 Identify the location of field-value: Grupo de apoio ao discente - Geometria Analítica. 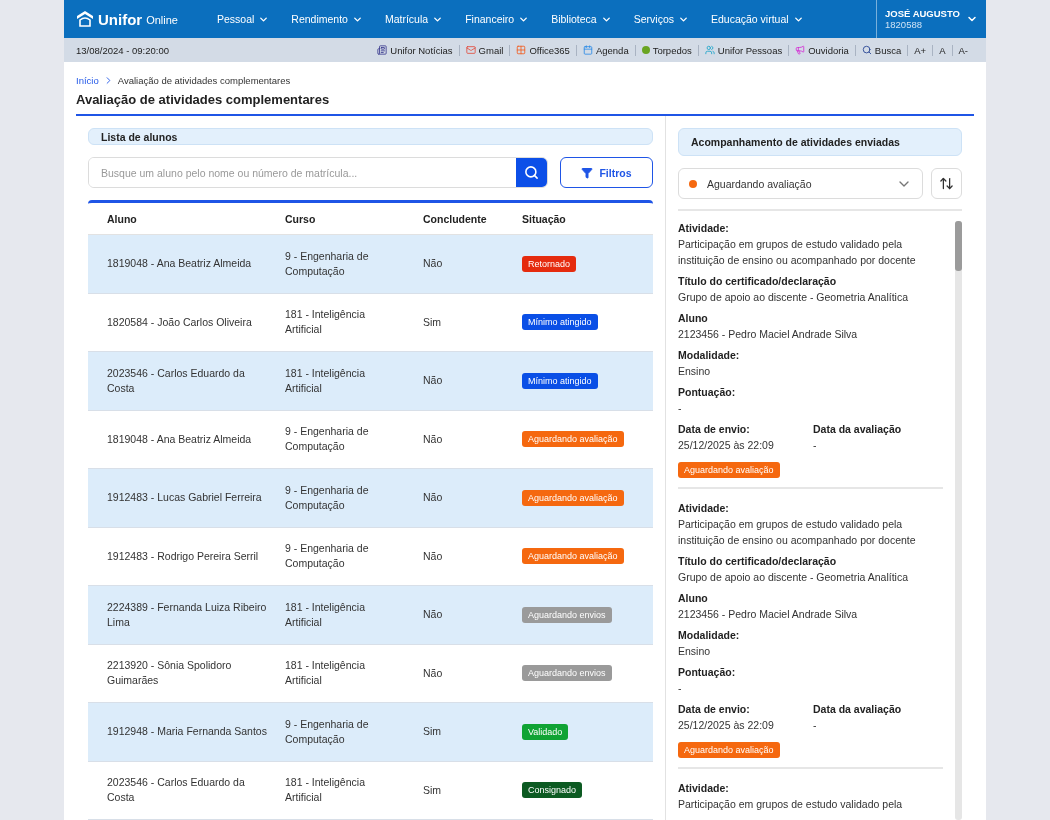
(793, 297).